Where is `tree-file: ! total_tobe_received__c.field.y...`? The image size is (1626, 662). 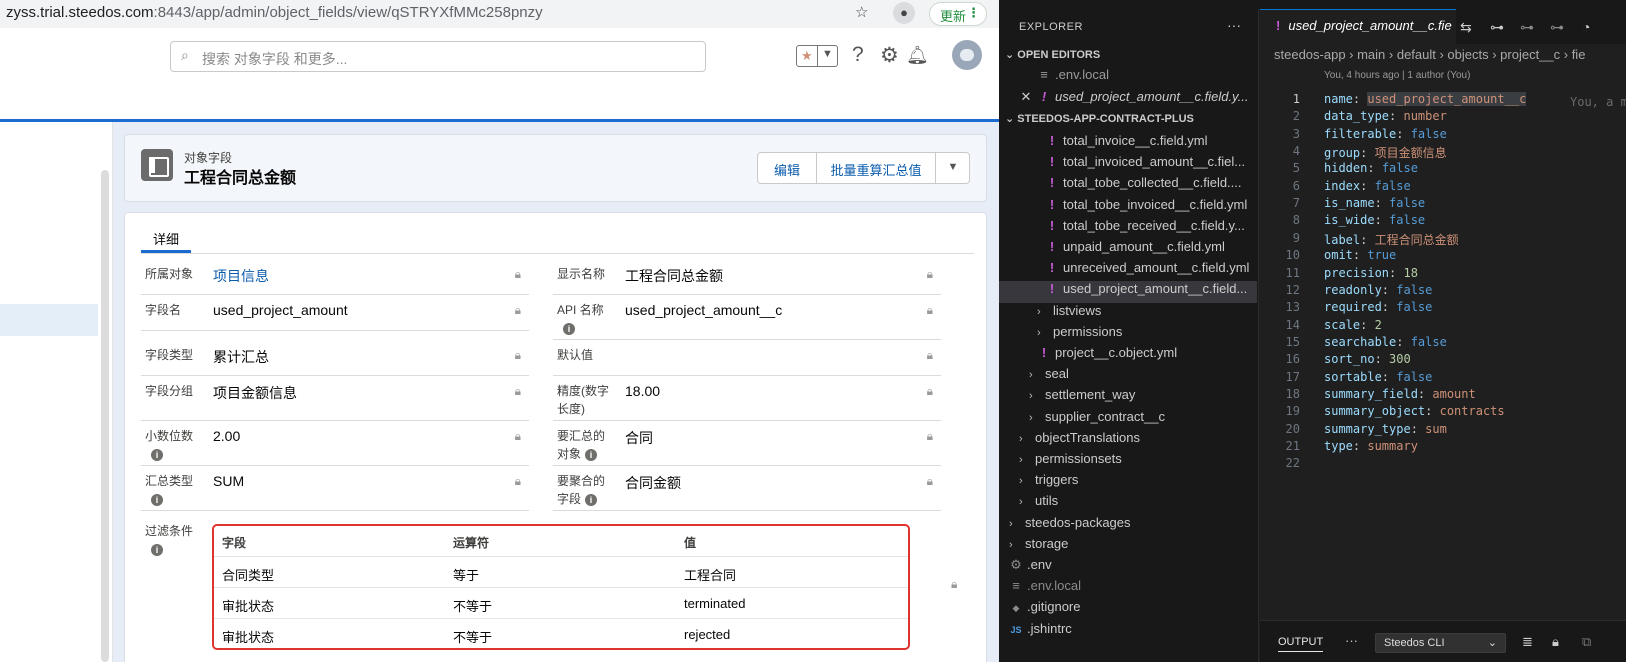
tree-file: ! total_tobe_received__c.field.y... is located at coordinates (1128, 229).